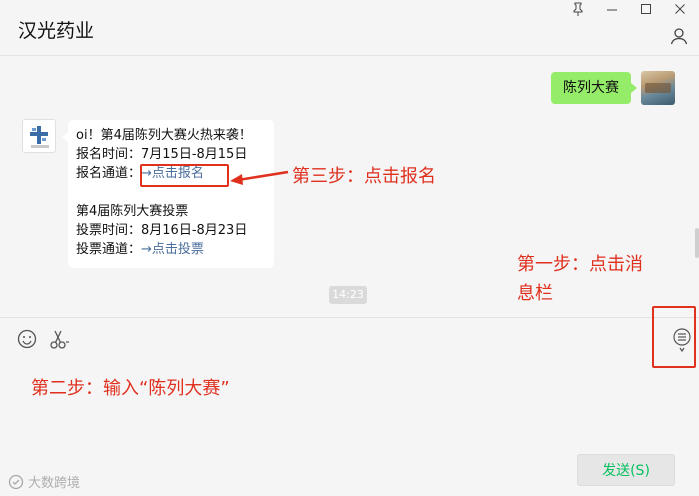 This screenshot has width=699, height=496. I want to click on step2-annotation: 第二步：输入“陈列大赛”, so click(130, 388).